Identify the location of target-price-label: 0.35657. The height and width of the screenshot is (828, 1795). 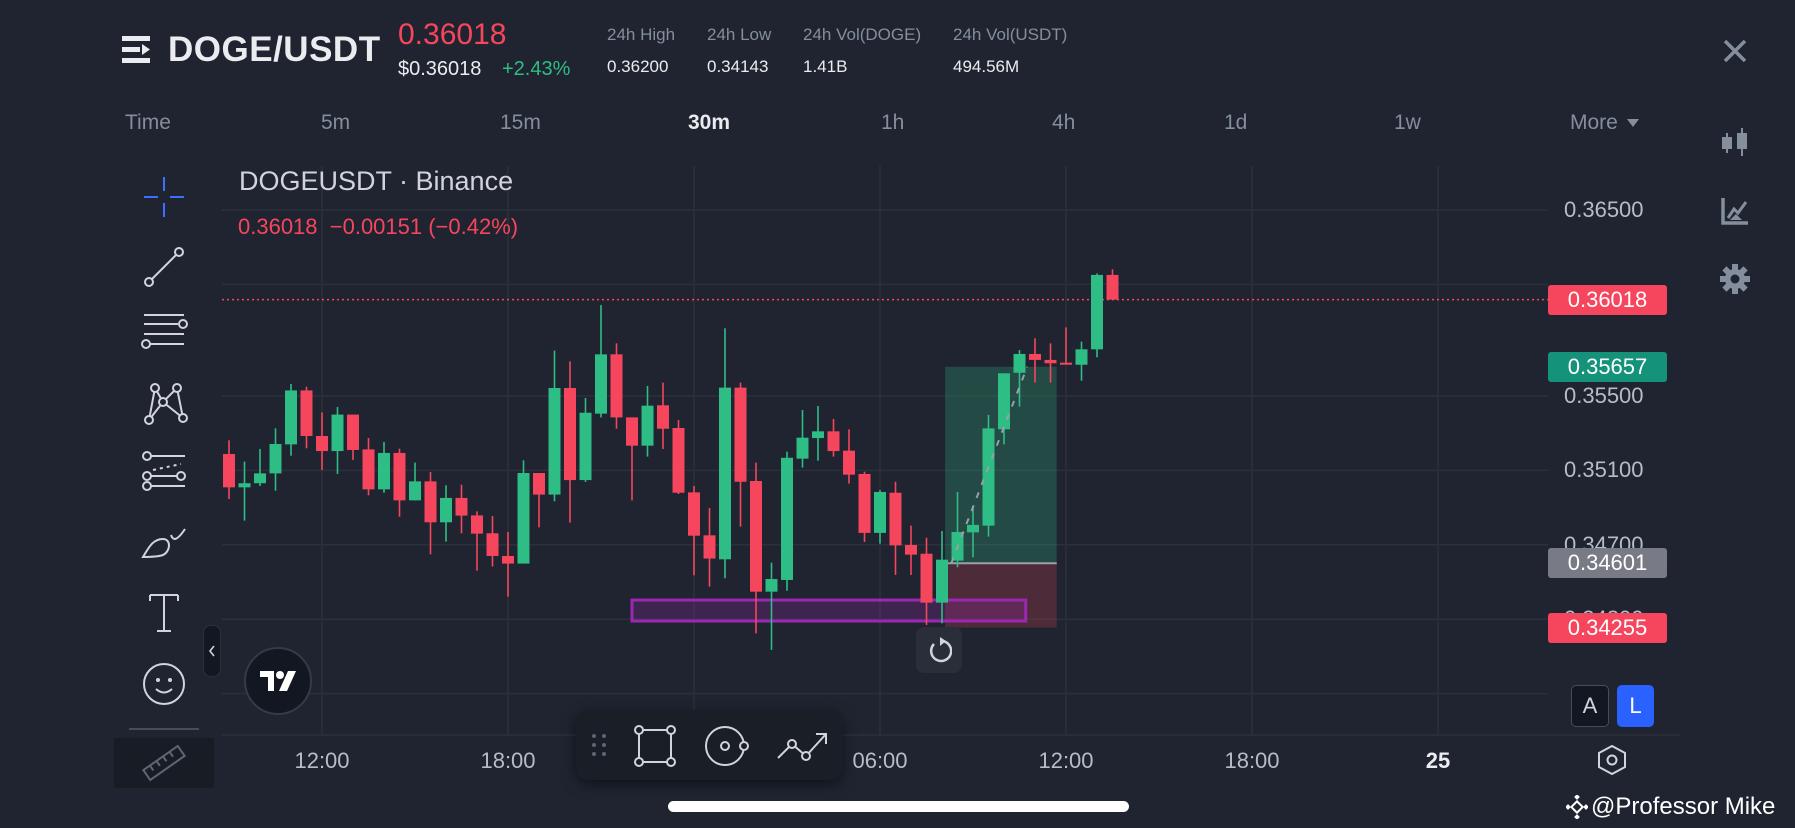
(1607, 366).